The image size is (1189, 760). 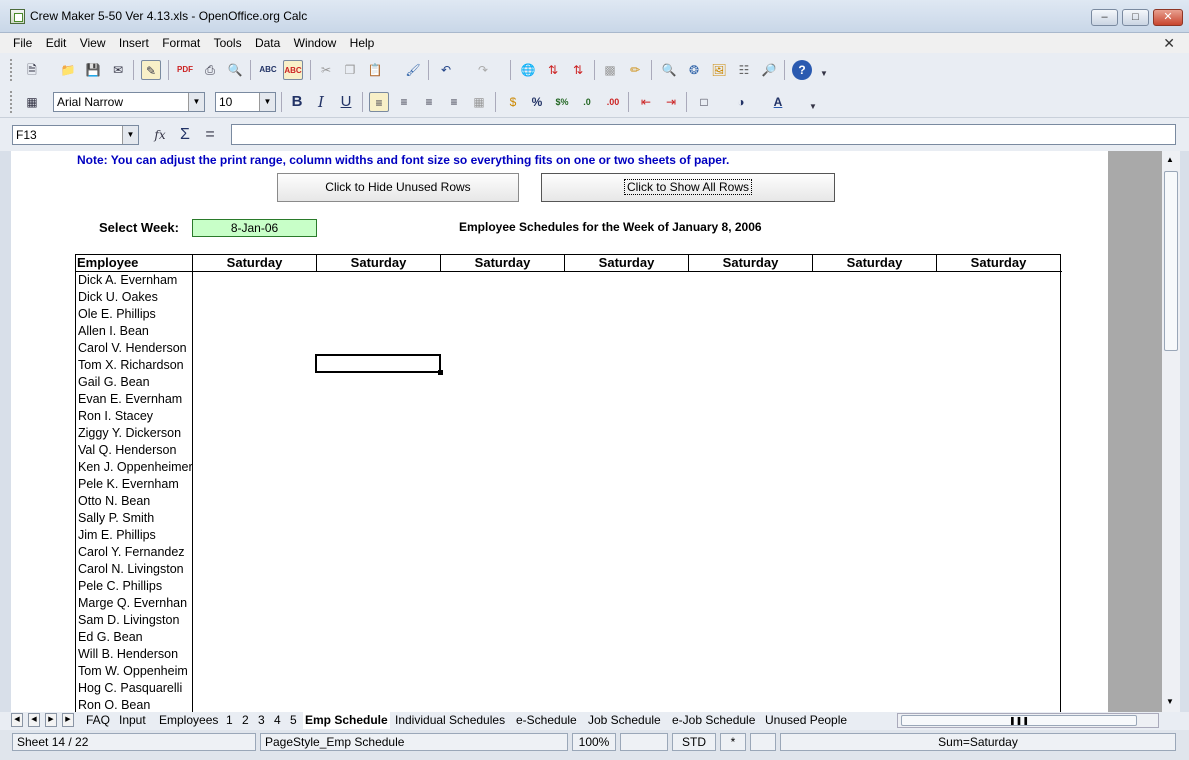 What do you see at coordinates (229, 720) in the screenshot?
I see `sheet-tab-1: 1` at bounding box center [229, 720].